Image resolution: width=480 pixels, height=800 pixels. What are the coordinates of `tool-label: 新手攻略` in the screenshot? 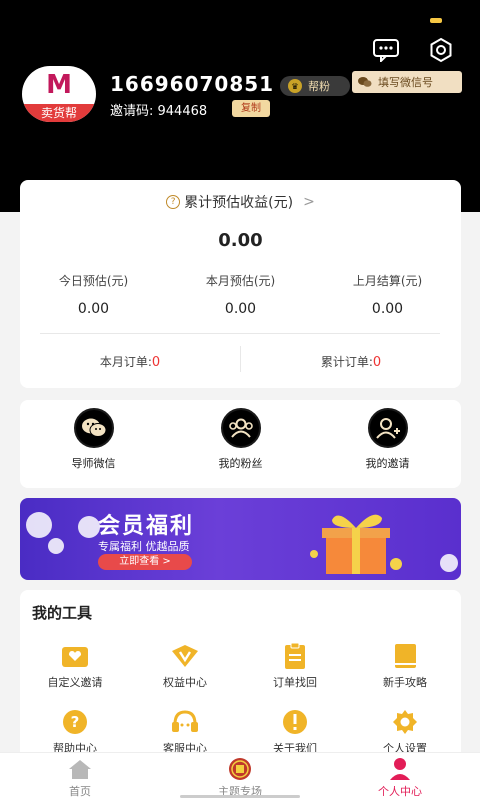 It's located at (405, 682).